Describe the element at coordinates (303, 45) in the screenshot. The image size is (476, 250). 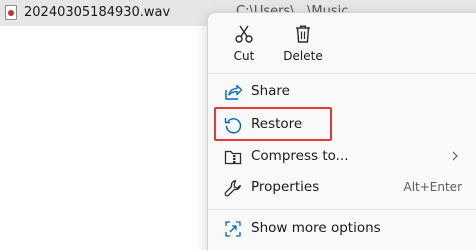
I see `delete-button: Delete` at that location.